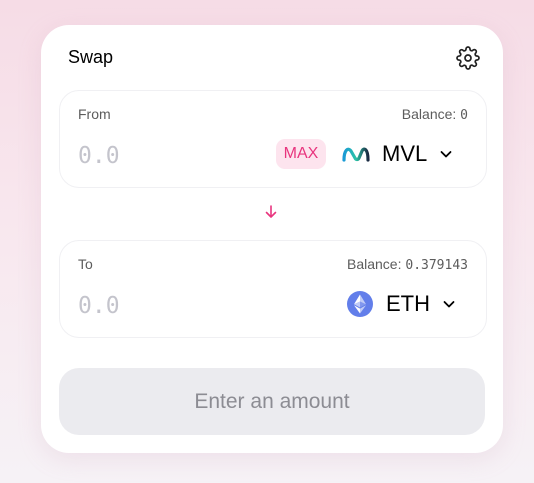 The image size is (534, 483). Describe the element at coordinates (85, 264) in the screenshot. I see `to-label: To` at that location.